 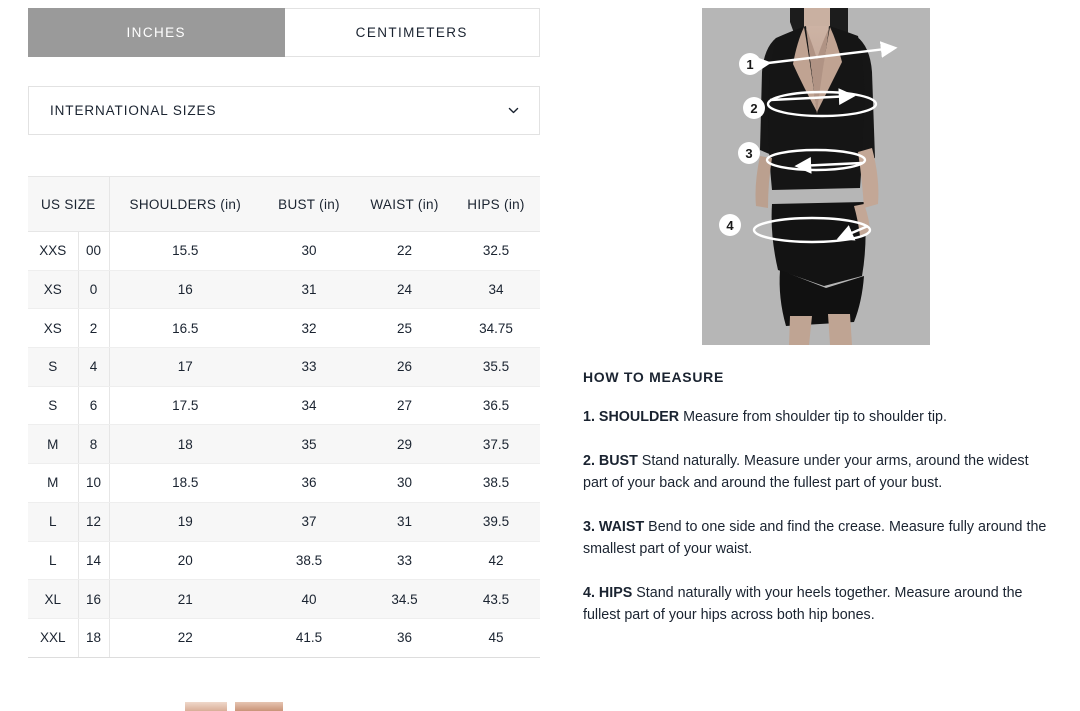 I want to click on peek-image-right, so click(x=259, y=706).